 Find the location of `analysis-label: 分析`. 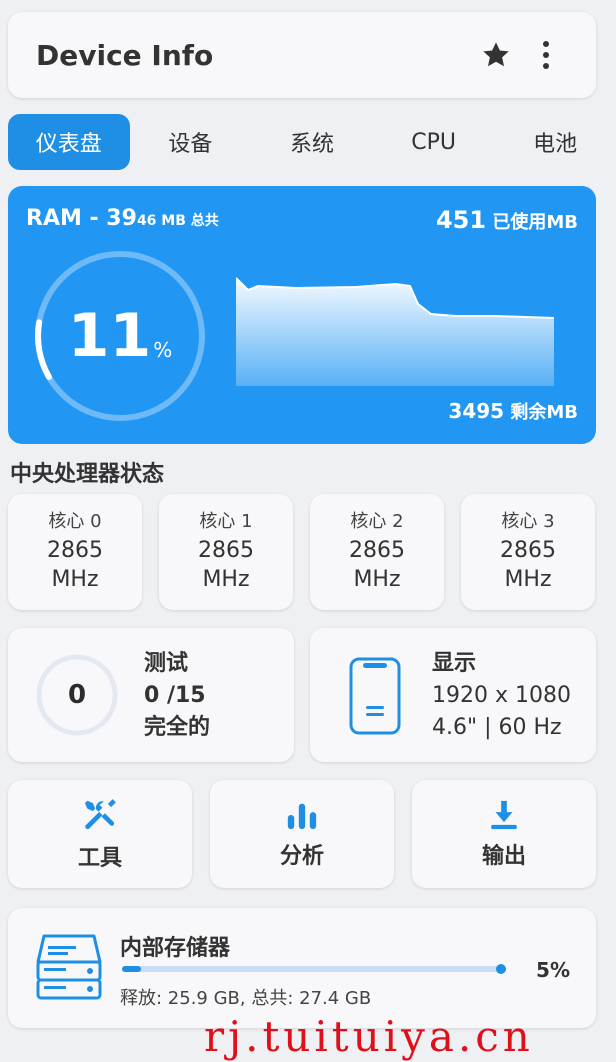

analysis-label: 分析 is located at coordinates (301, 856).